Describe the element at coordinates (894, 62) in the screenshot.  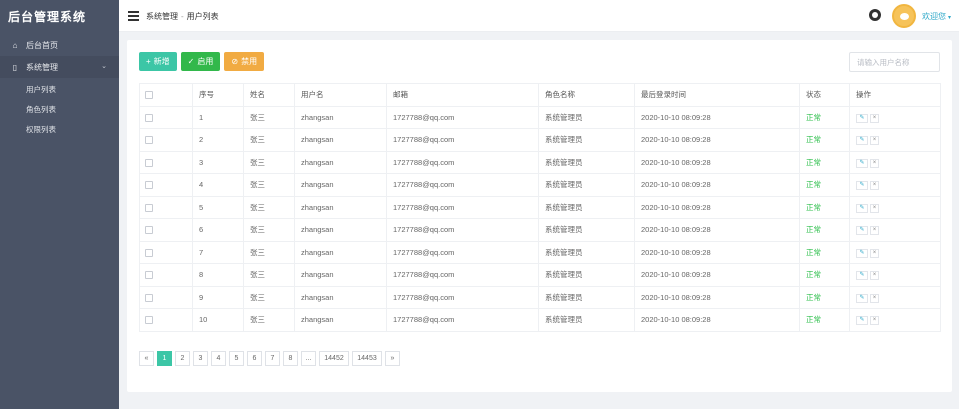
I see `search-input` at that location.